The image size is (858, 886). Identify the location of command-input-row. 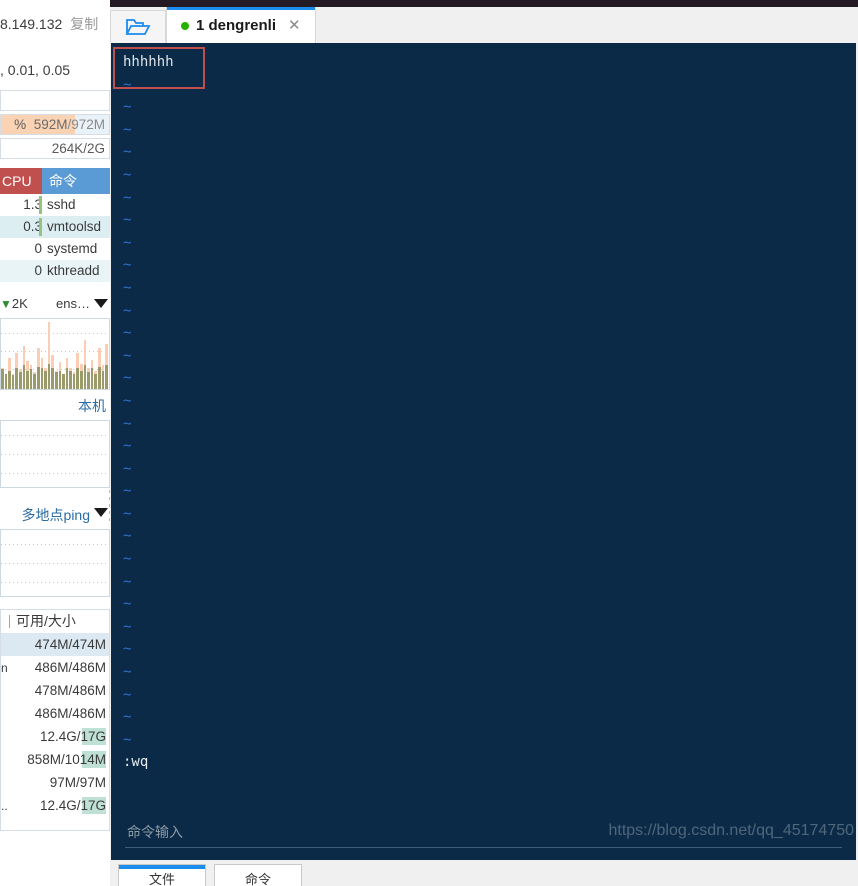
(483, 835).